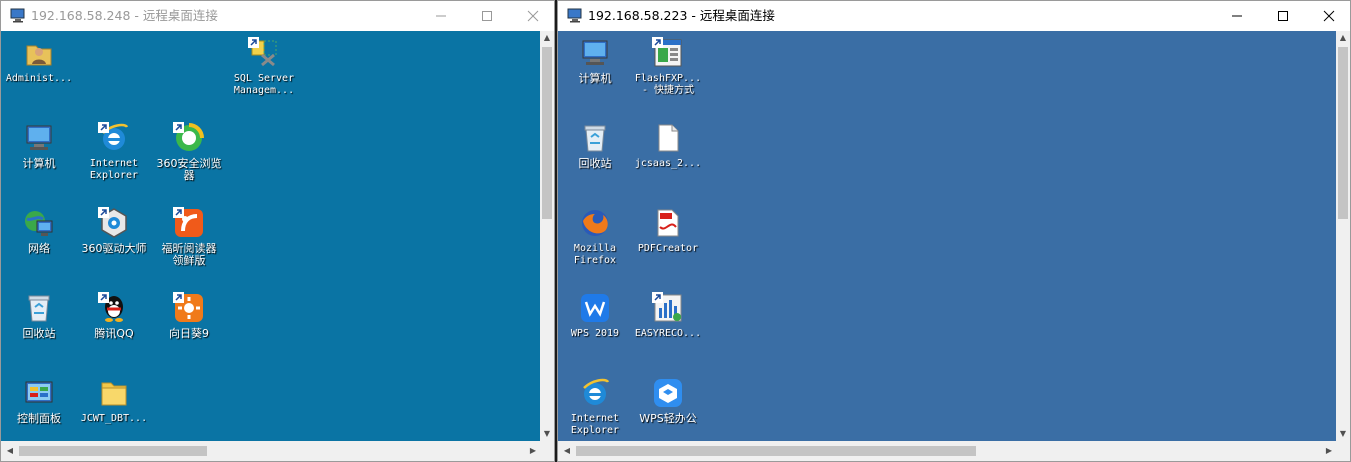  I want to click on desktop-icon-network: 网络, so click(39, 231).